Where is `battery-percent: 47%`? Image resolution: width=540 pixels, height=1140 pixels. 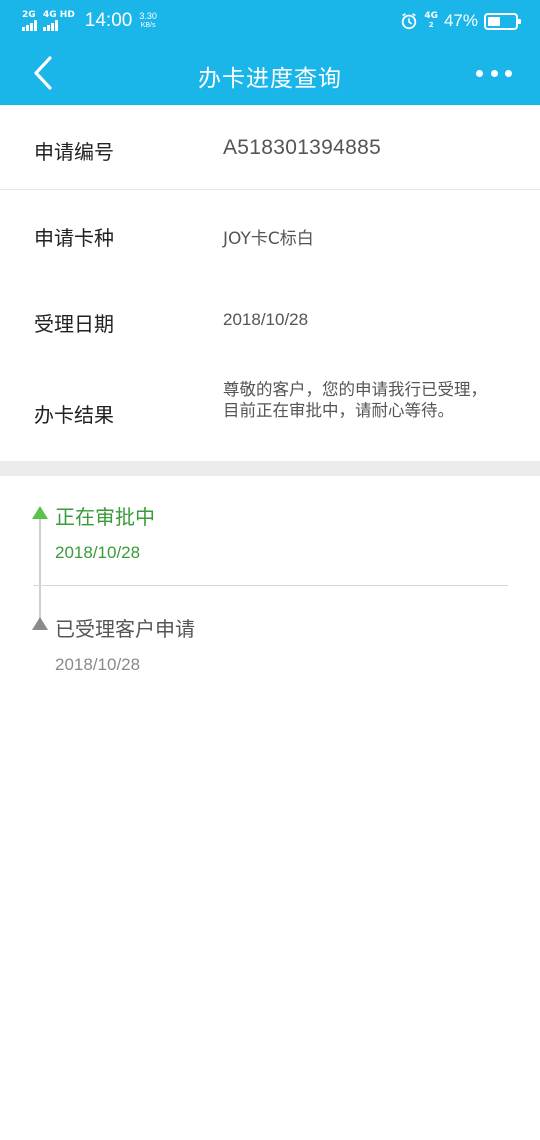
battery-percent: 47% is located at coordinates (460, 20).